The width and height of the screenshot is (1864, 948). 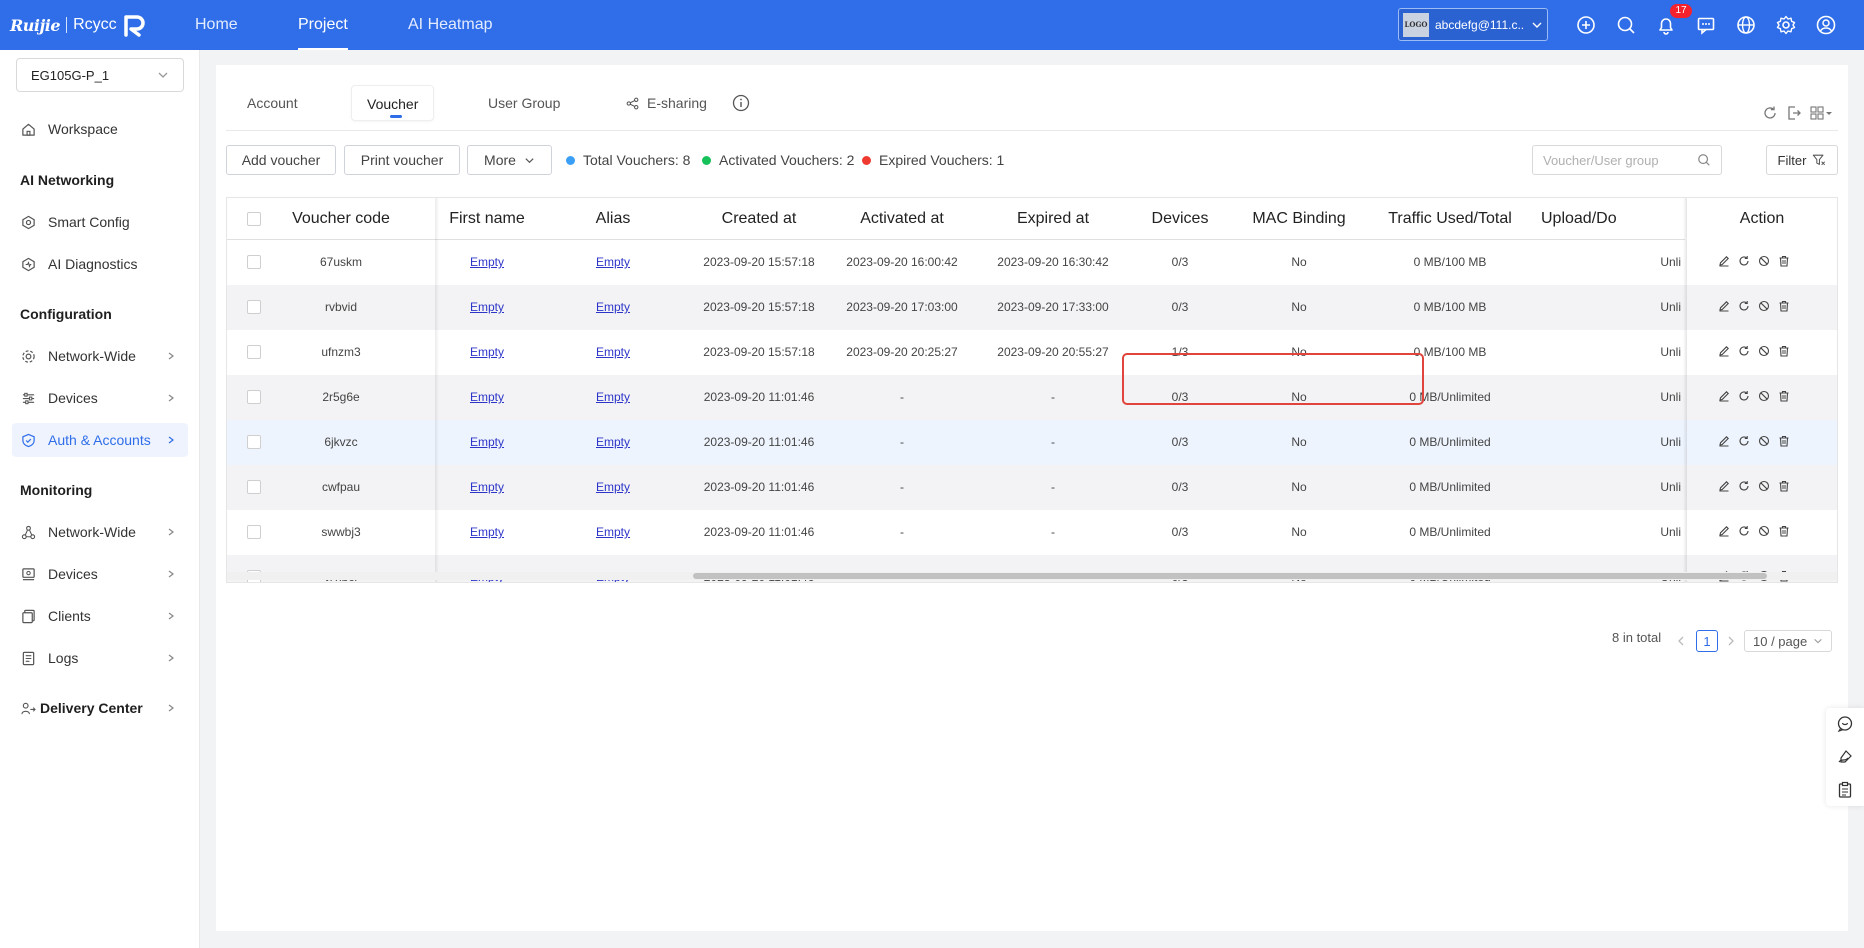 What do you see at coordinates (1845, 790) in the screenshot?
I see `clipboard-icon` at bounding box center [1845, 790].